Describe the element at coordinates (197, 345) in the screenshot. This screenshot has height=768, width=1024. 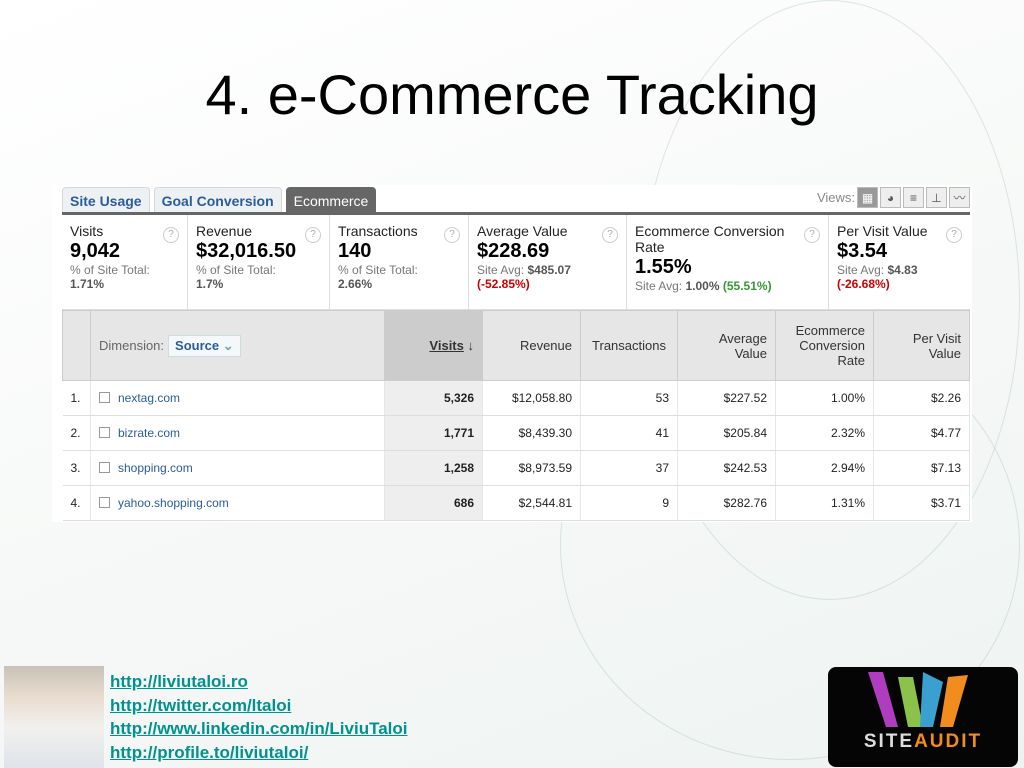
I see `dimension-value: Source` at that location.